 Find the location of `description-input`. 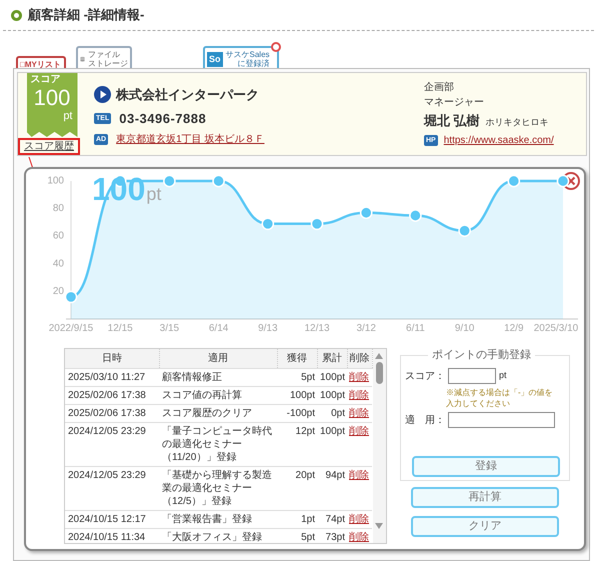

description-input is located at coordinates (501, 420).